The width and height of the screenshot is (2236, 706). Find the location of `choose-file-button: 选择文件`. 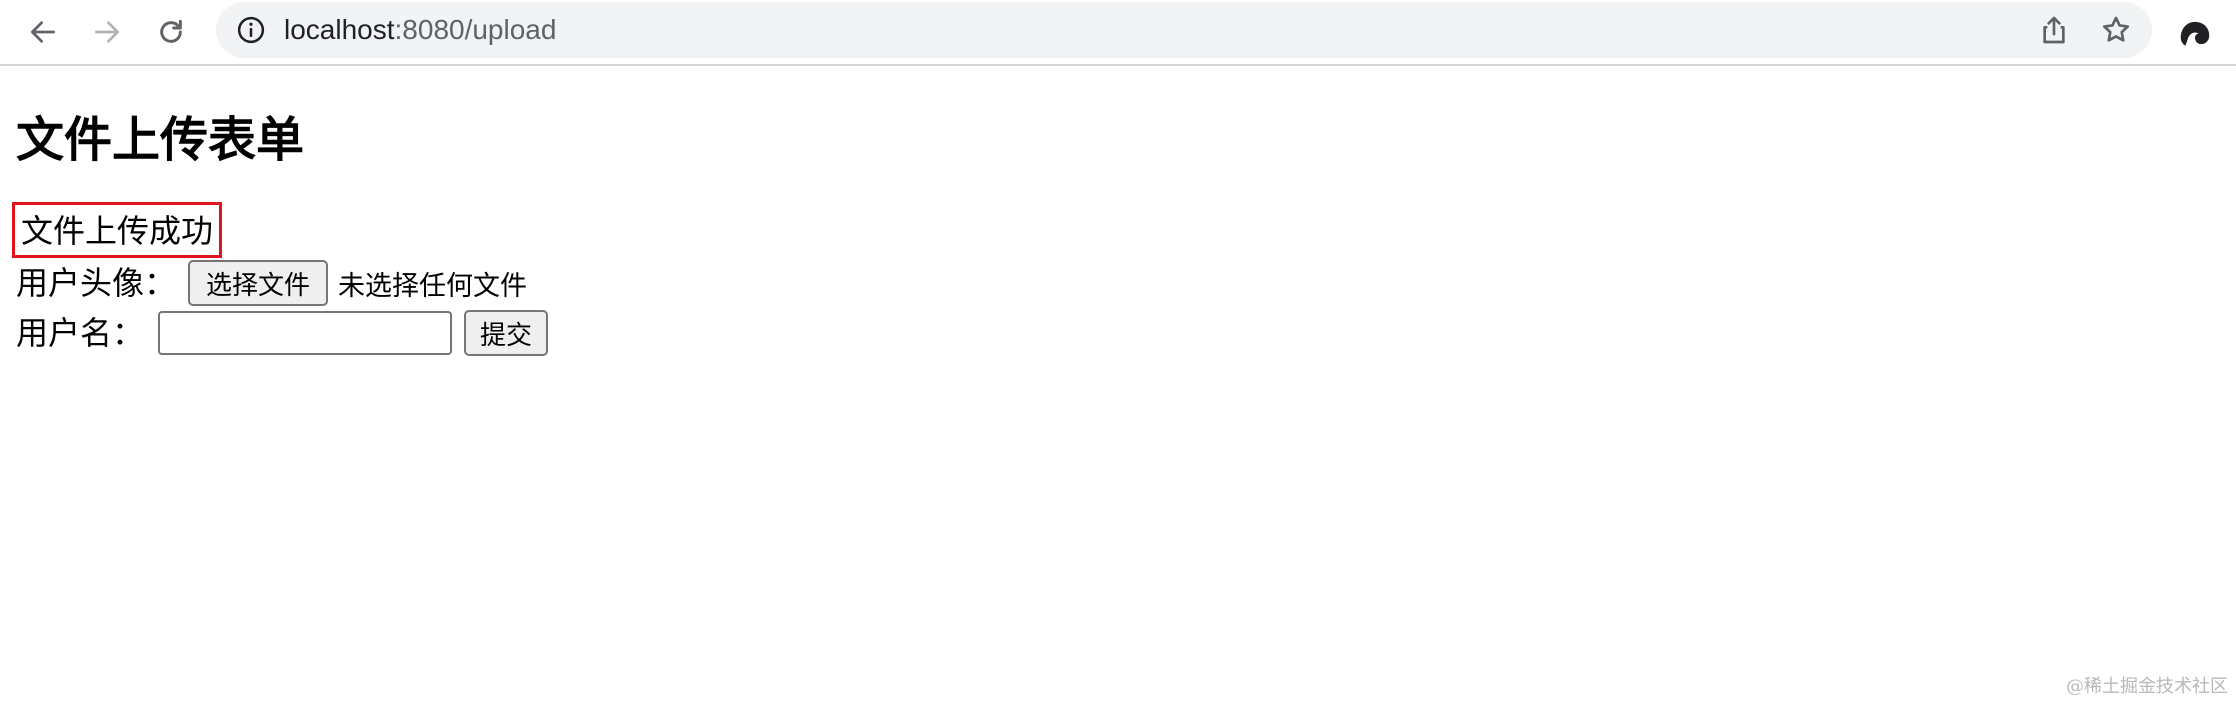

choose-file-button: 选择文件 is located at coordinates (258, 283).